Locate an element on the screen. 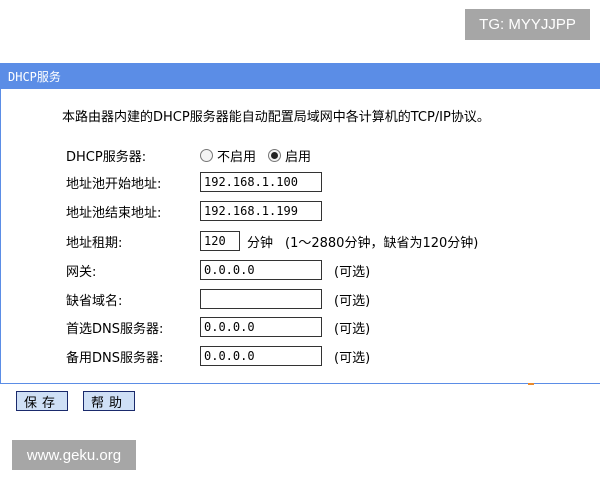  lease-input: 120 is located at coordinates (220, 241).